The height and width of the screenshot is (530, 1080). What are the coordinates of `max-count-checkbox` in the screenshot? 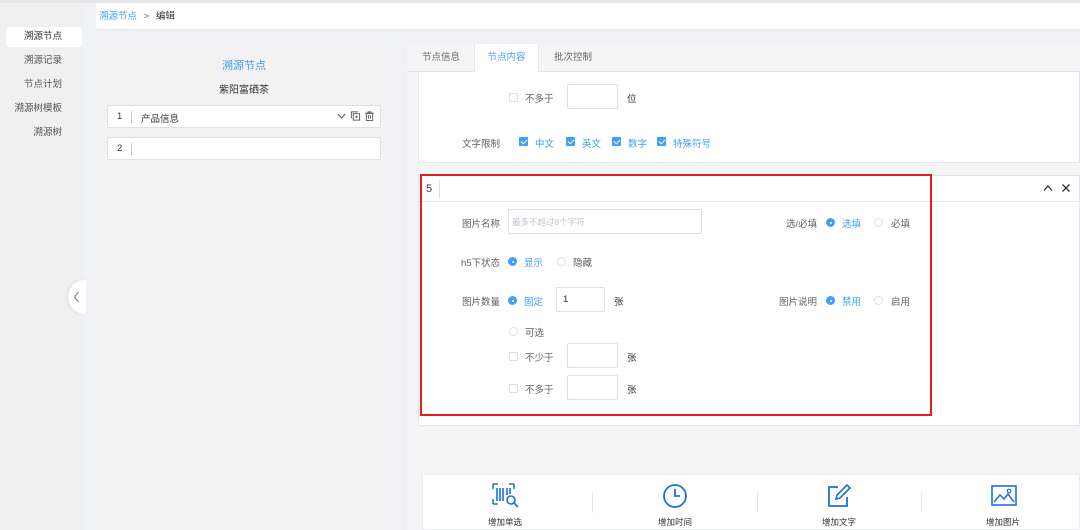 It's located at (513, 388).